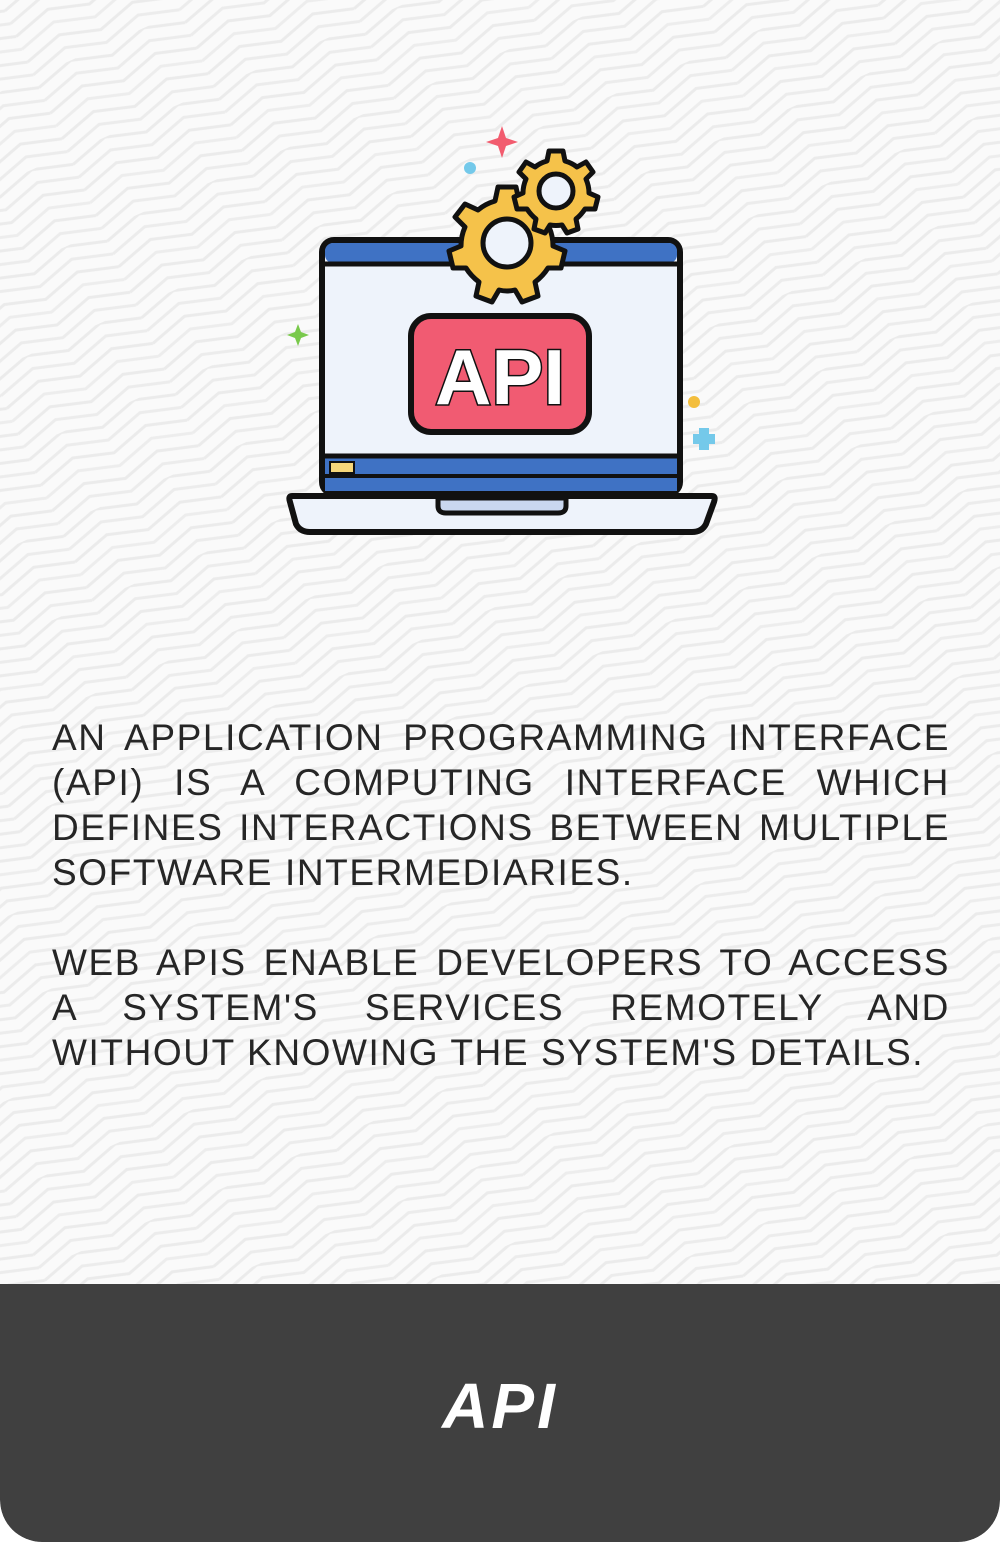 Image resolution: width=1000 pixels, height=1542 pixels. What do you see at coordinates (501, 473) in the screenshot?
I see `screen-bottom-bar` at bounding box center [501, 473].